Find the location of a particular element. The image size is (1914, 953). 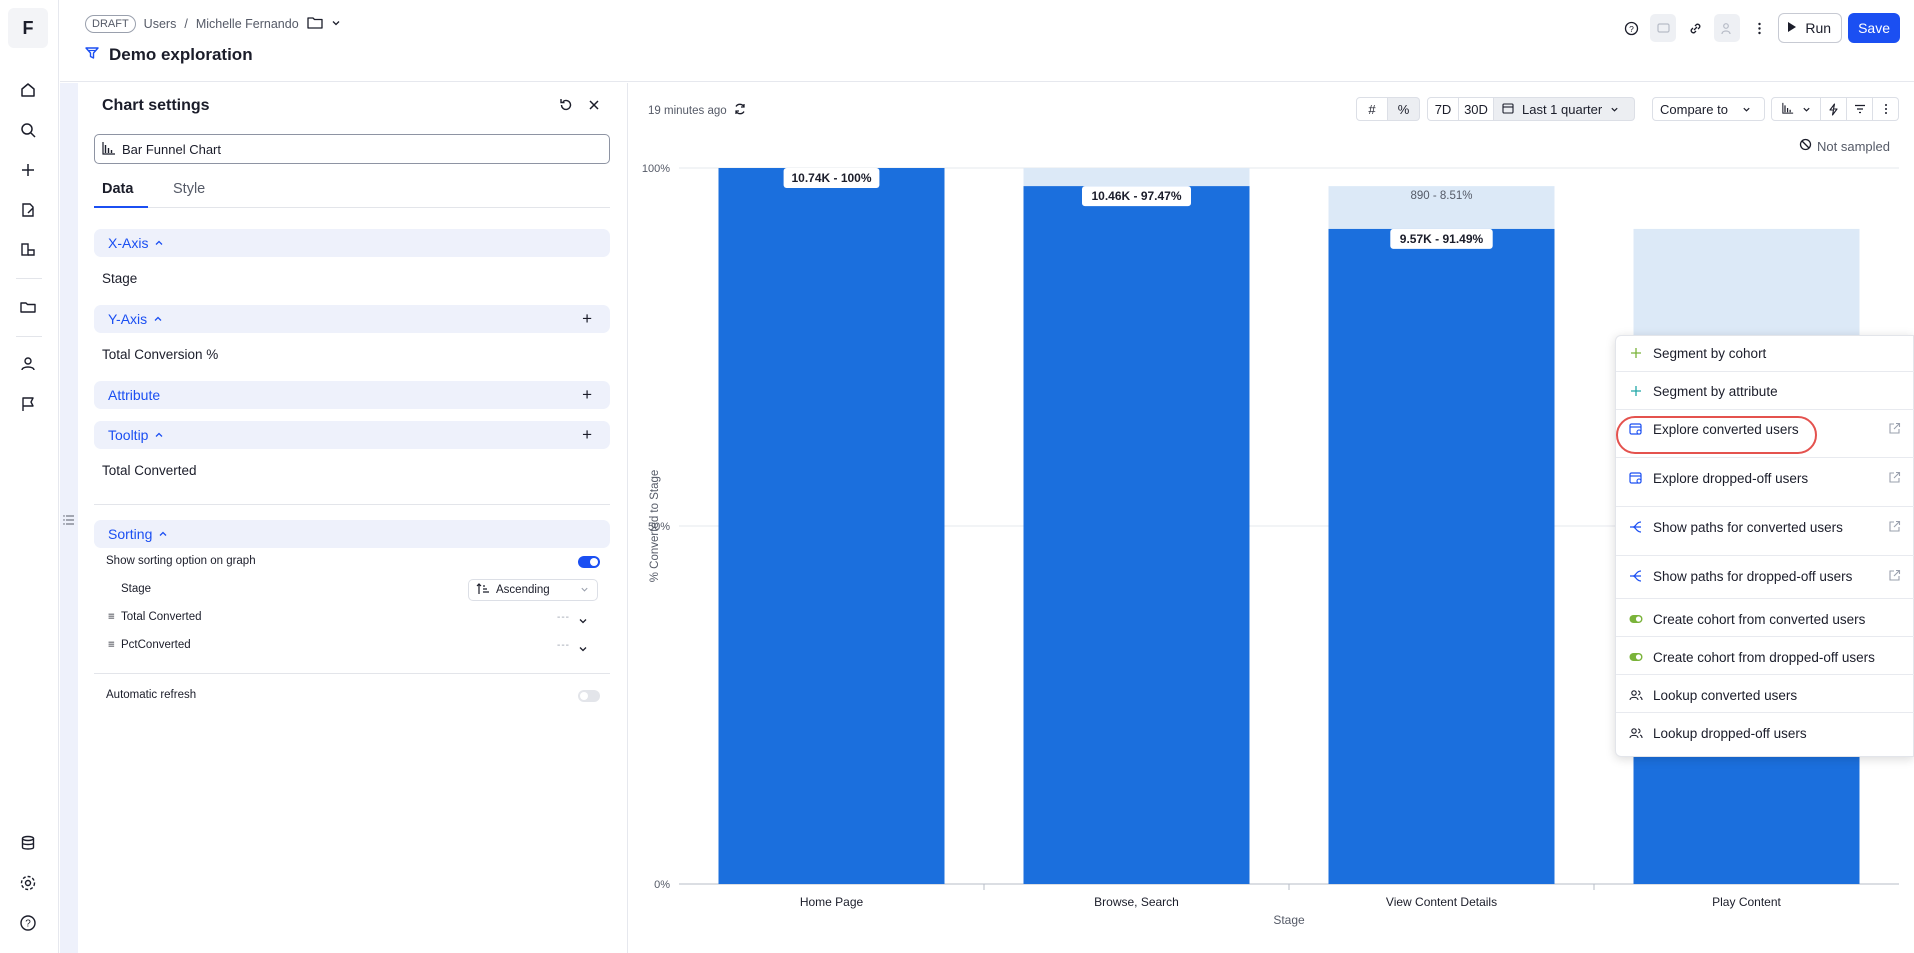

add-attribute-icon: + is located at coordinates (587, 394).